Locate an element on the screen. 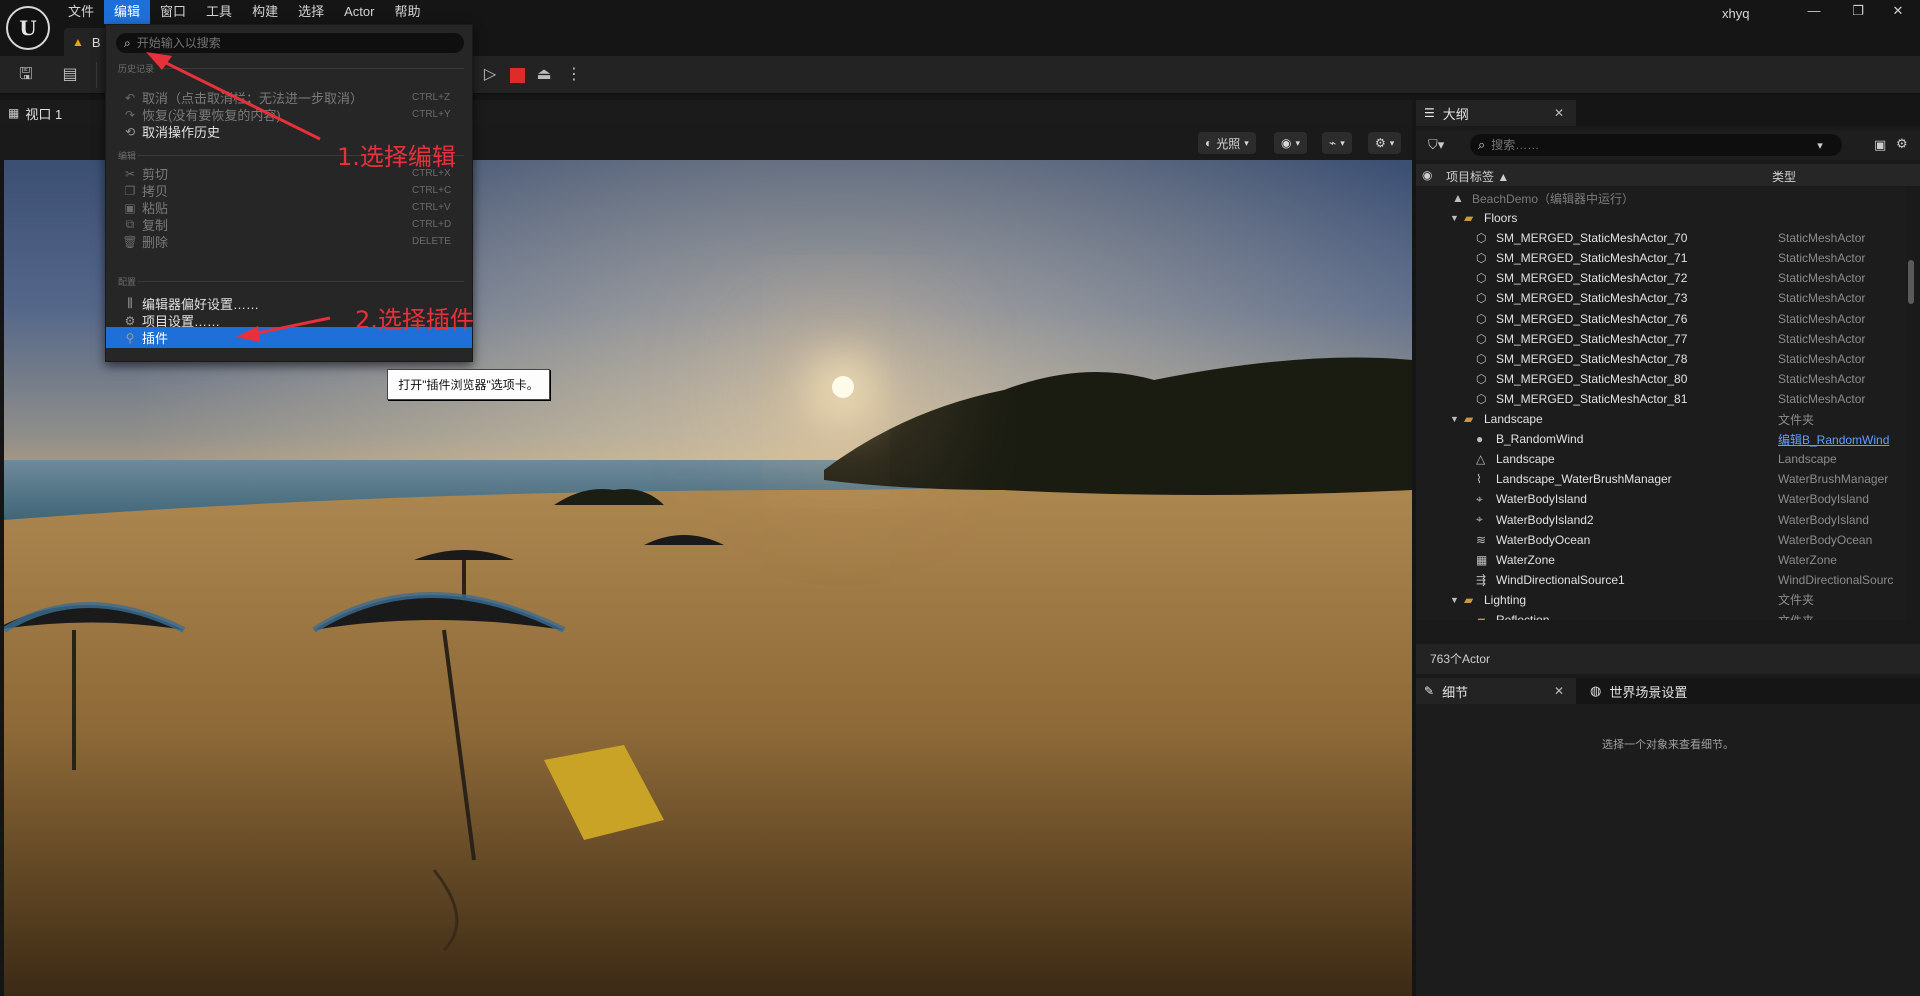  menu-item: Actor is located at coordinates (359, 12).